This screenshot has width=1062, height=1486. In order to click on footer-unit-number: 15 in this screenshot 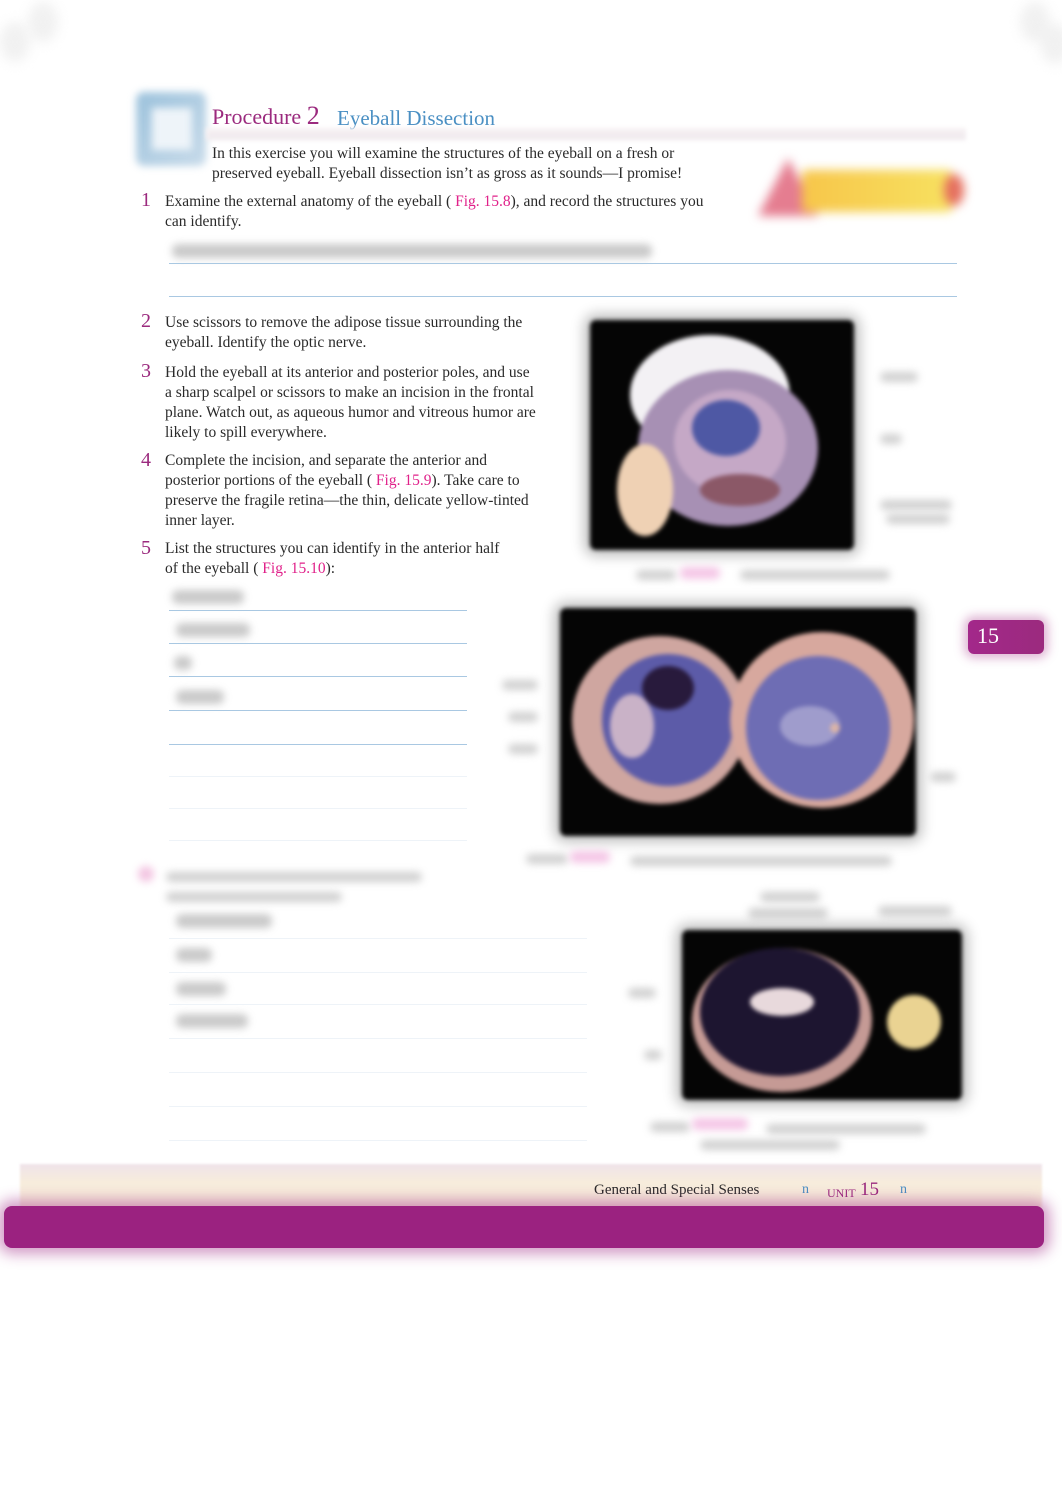, I will do `click(869, 1189)`.